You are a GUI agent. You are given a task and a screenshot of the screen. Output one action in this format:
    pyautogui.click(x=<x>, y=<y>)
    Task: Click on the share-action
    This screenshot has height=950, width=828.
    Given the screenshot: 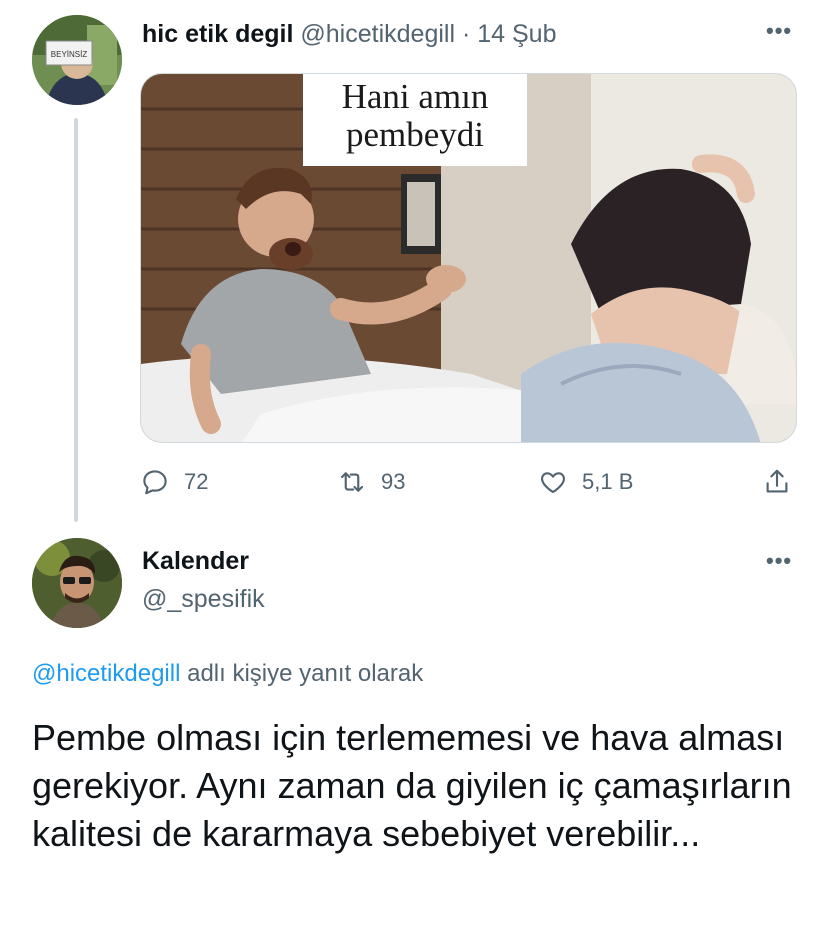 What is the action you would take?
    pyautogui.click(x=777, y=482)
    